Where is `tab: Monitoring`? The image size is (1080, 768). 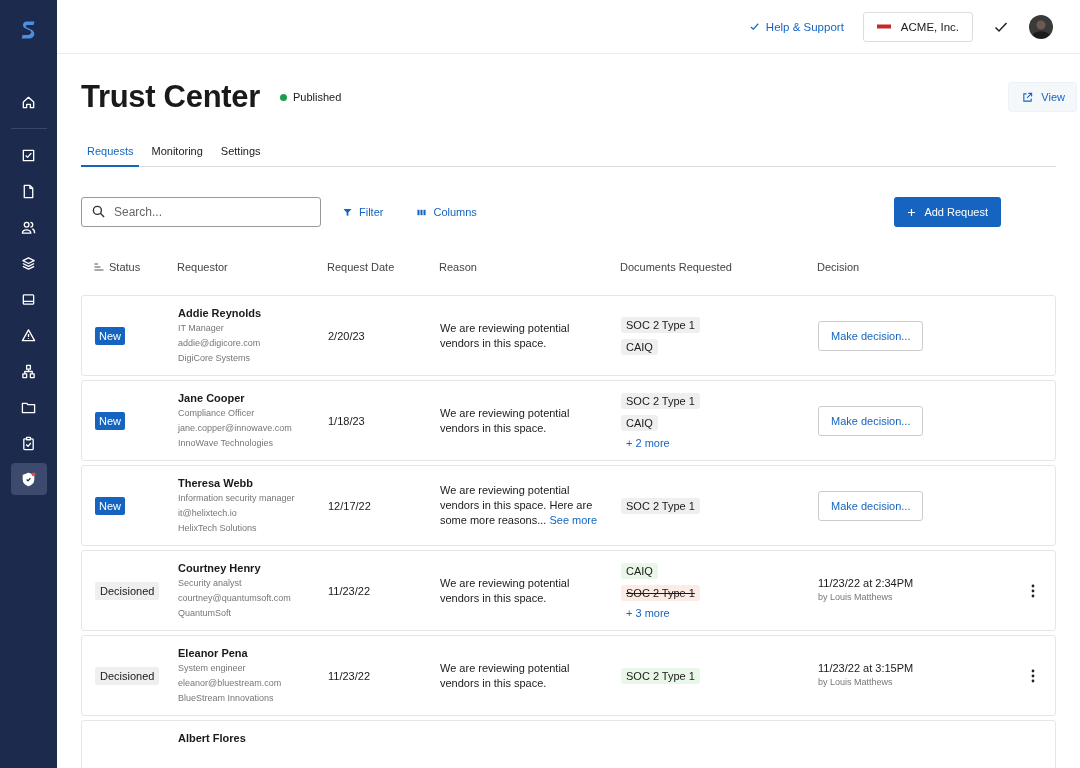
tab: Monitoring is located at coordinates (177, 151).